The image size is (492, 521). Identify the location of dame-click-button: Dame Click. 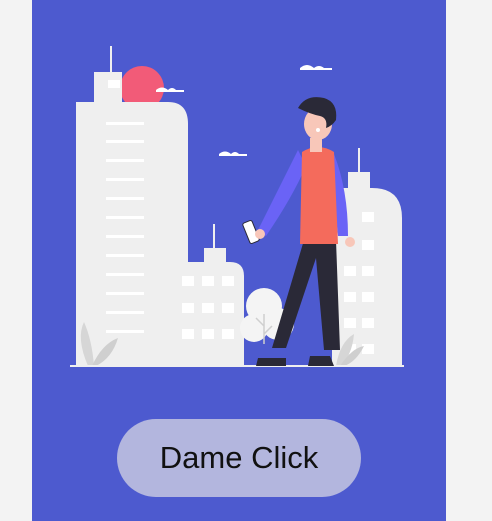
(239, 458).